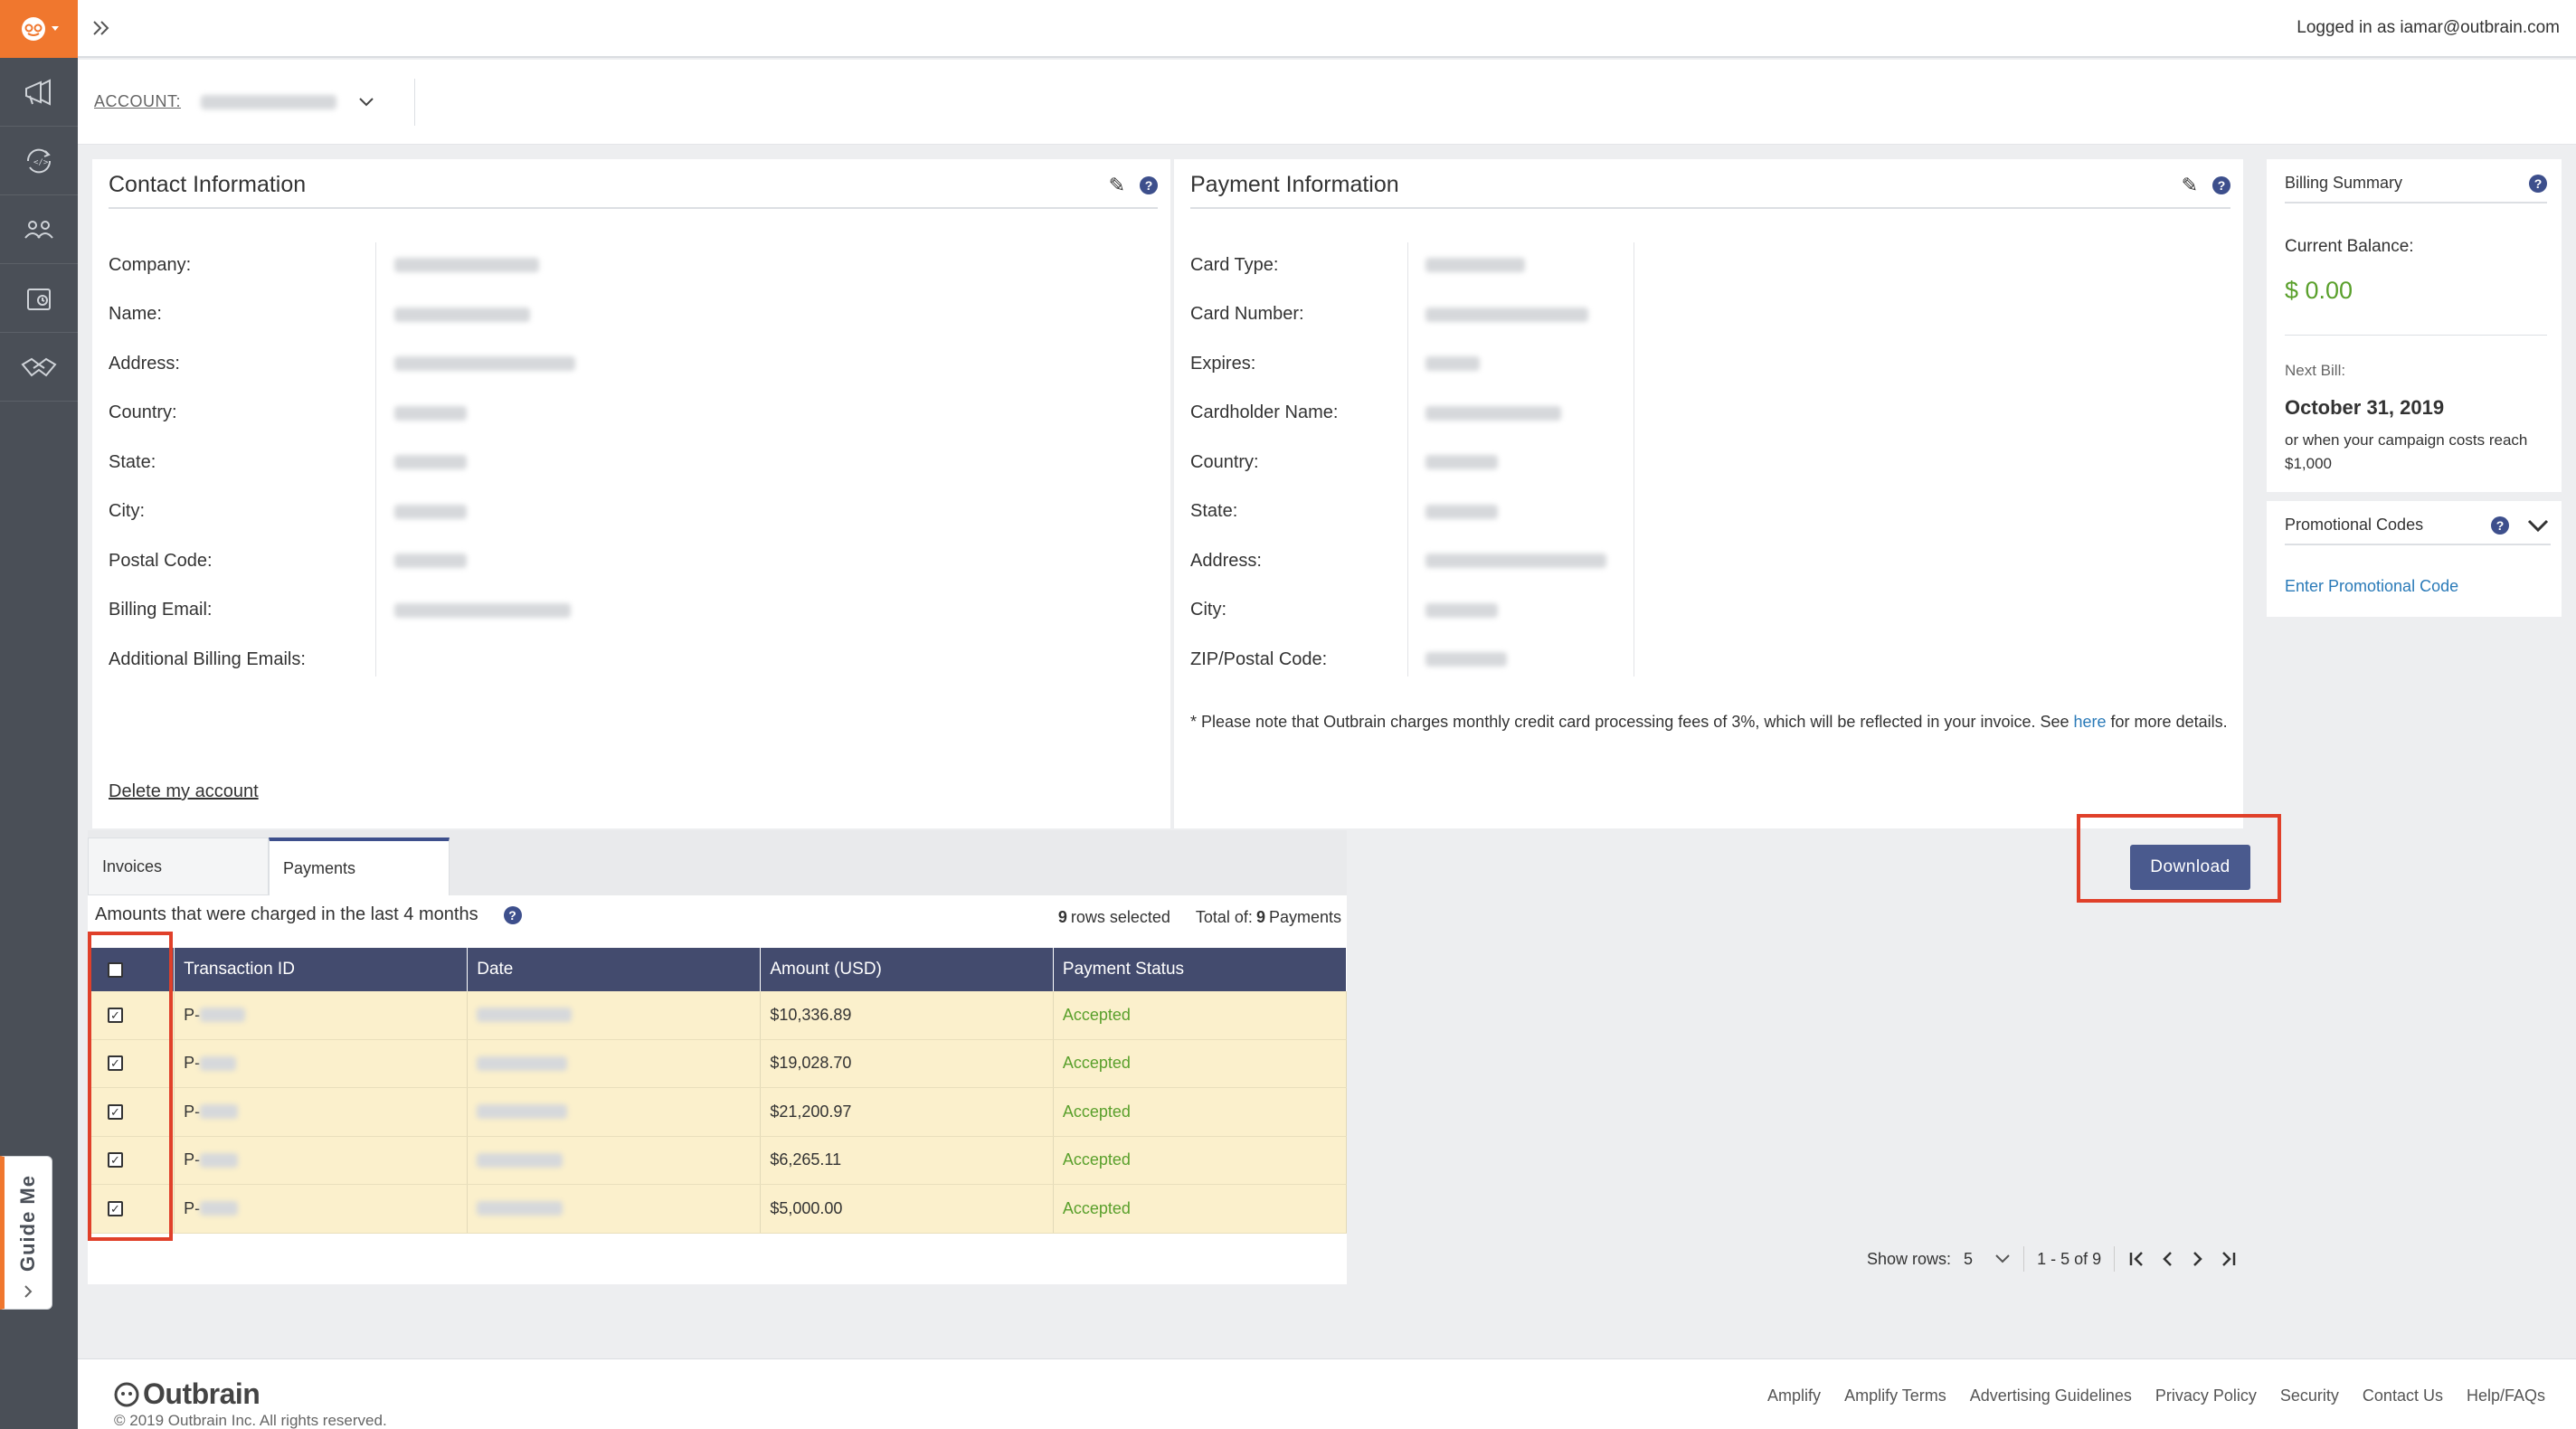 This screenshot has width=2576, height=1429. What do you see at coordinates (2221, 184) in the screenshot?
I see `payment-help-icon: ?` at bounding box center [2221, 184].